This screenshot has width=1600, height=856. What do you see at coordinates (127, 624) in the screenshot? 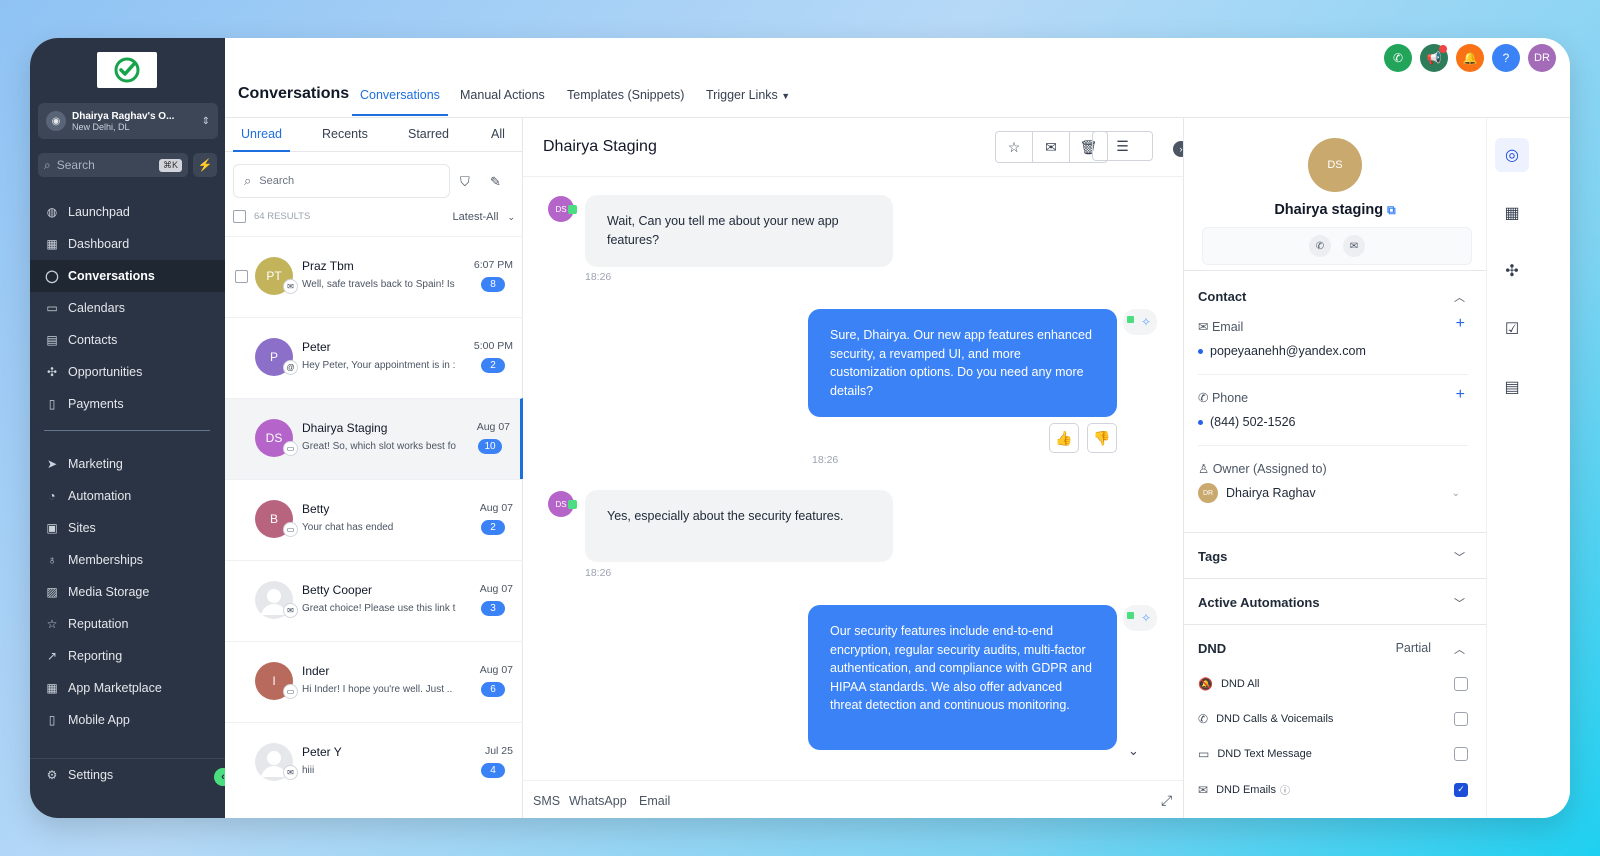
I see `sidebar-item-reputation: ☆ Reputation` at bounding box center [127, 624].